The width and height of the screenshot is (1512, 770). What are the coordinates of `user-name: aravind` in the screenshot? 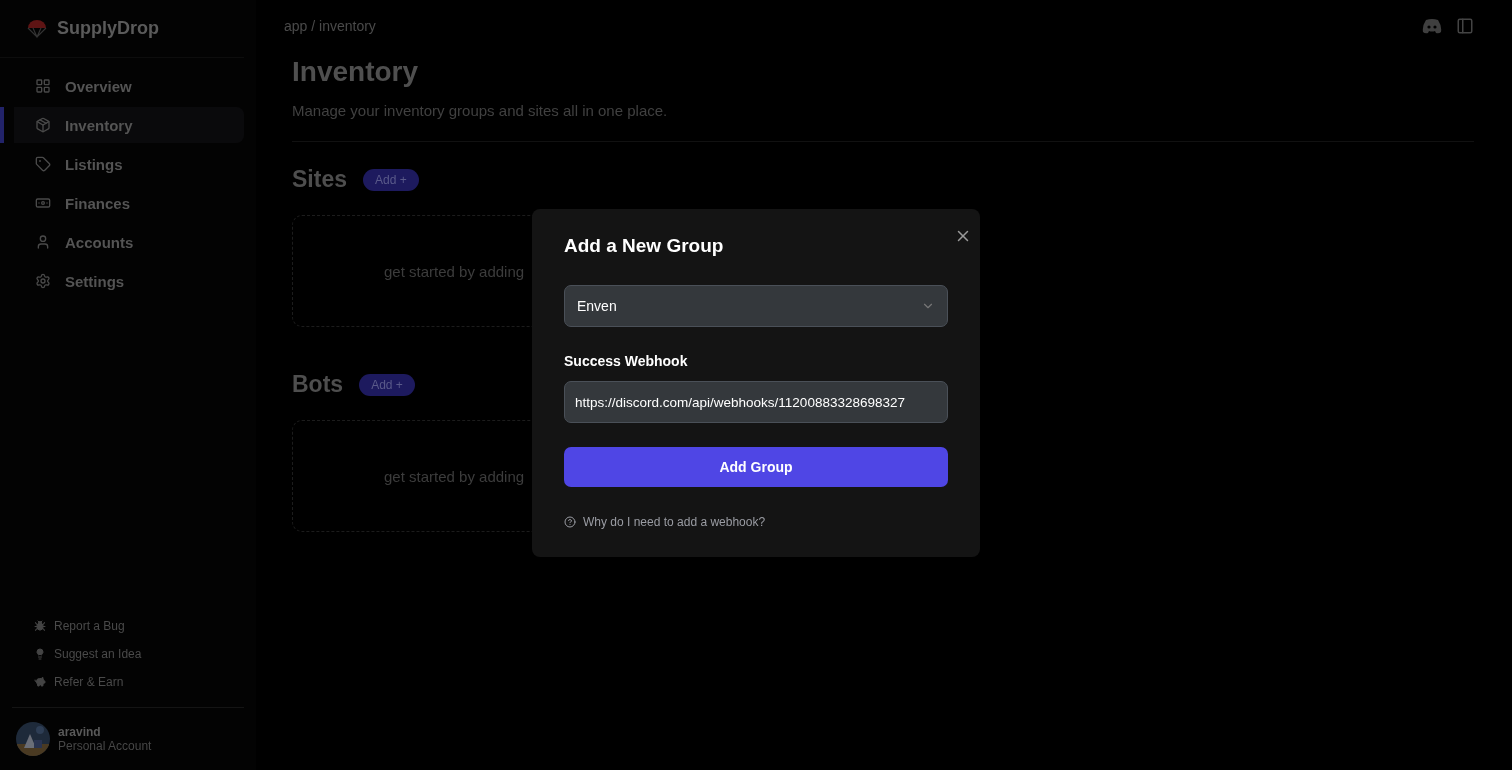 It's located at (80, 732).